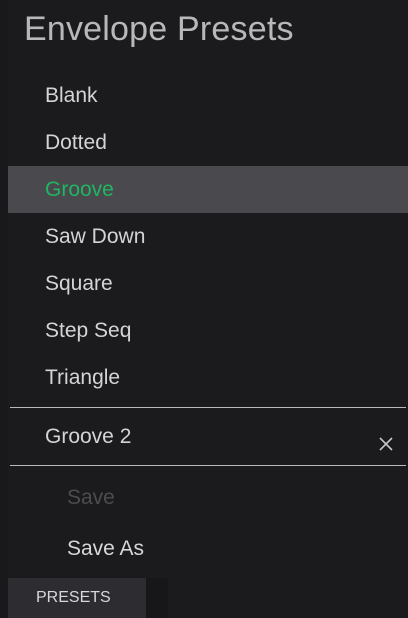 This screenshot has height=618, width=408. Describe the element at coordinates (208, 95) in the screenshot. I see `preset-item-blank: Blank` at that location.